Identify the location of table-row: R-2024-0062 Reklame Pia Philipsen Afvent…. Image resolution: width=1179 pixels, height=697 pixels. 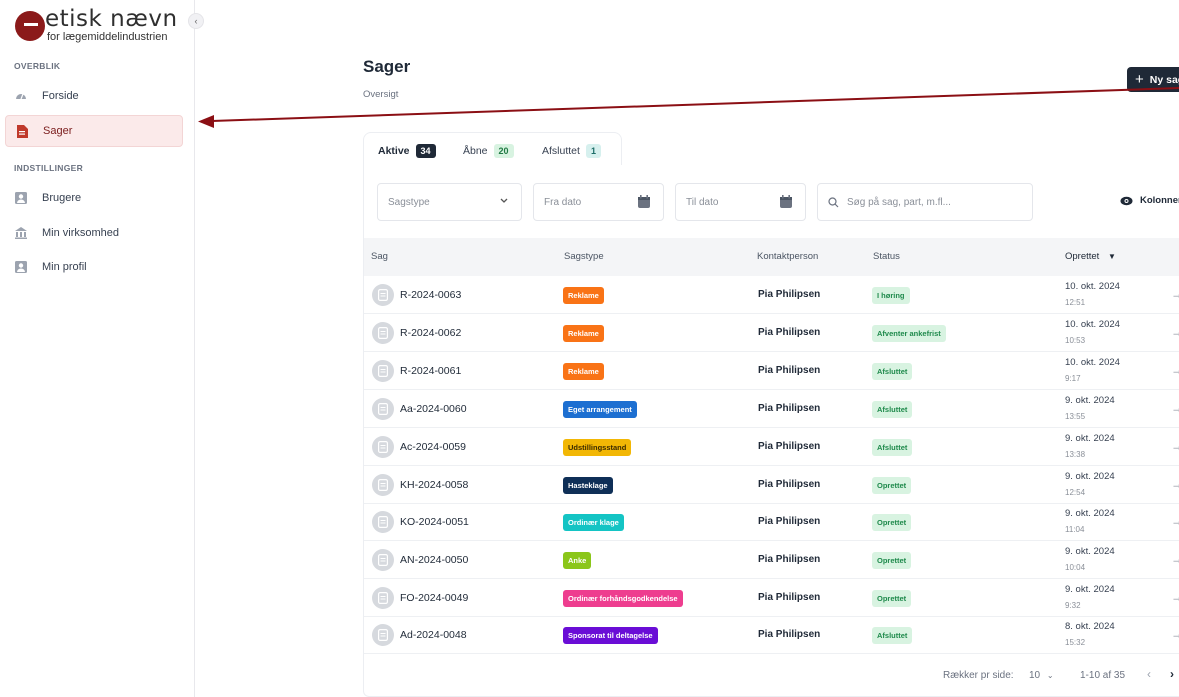
(771, 333).